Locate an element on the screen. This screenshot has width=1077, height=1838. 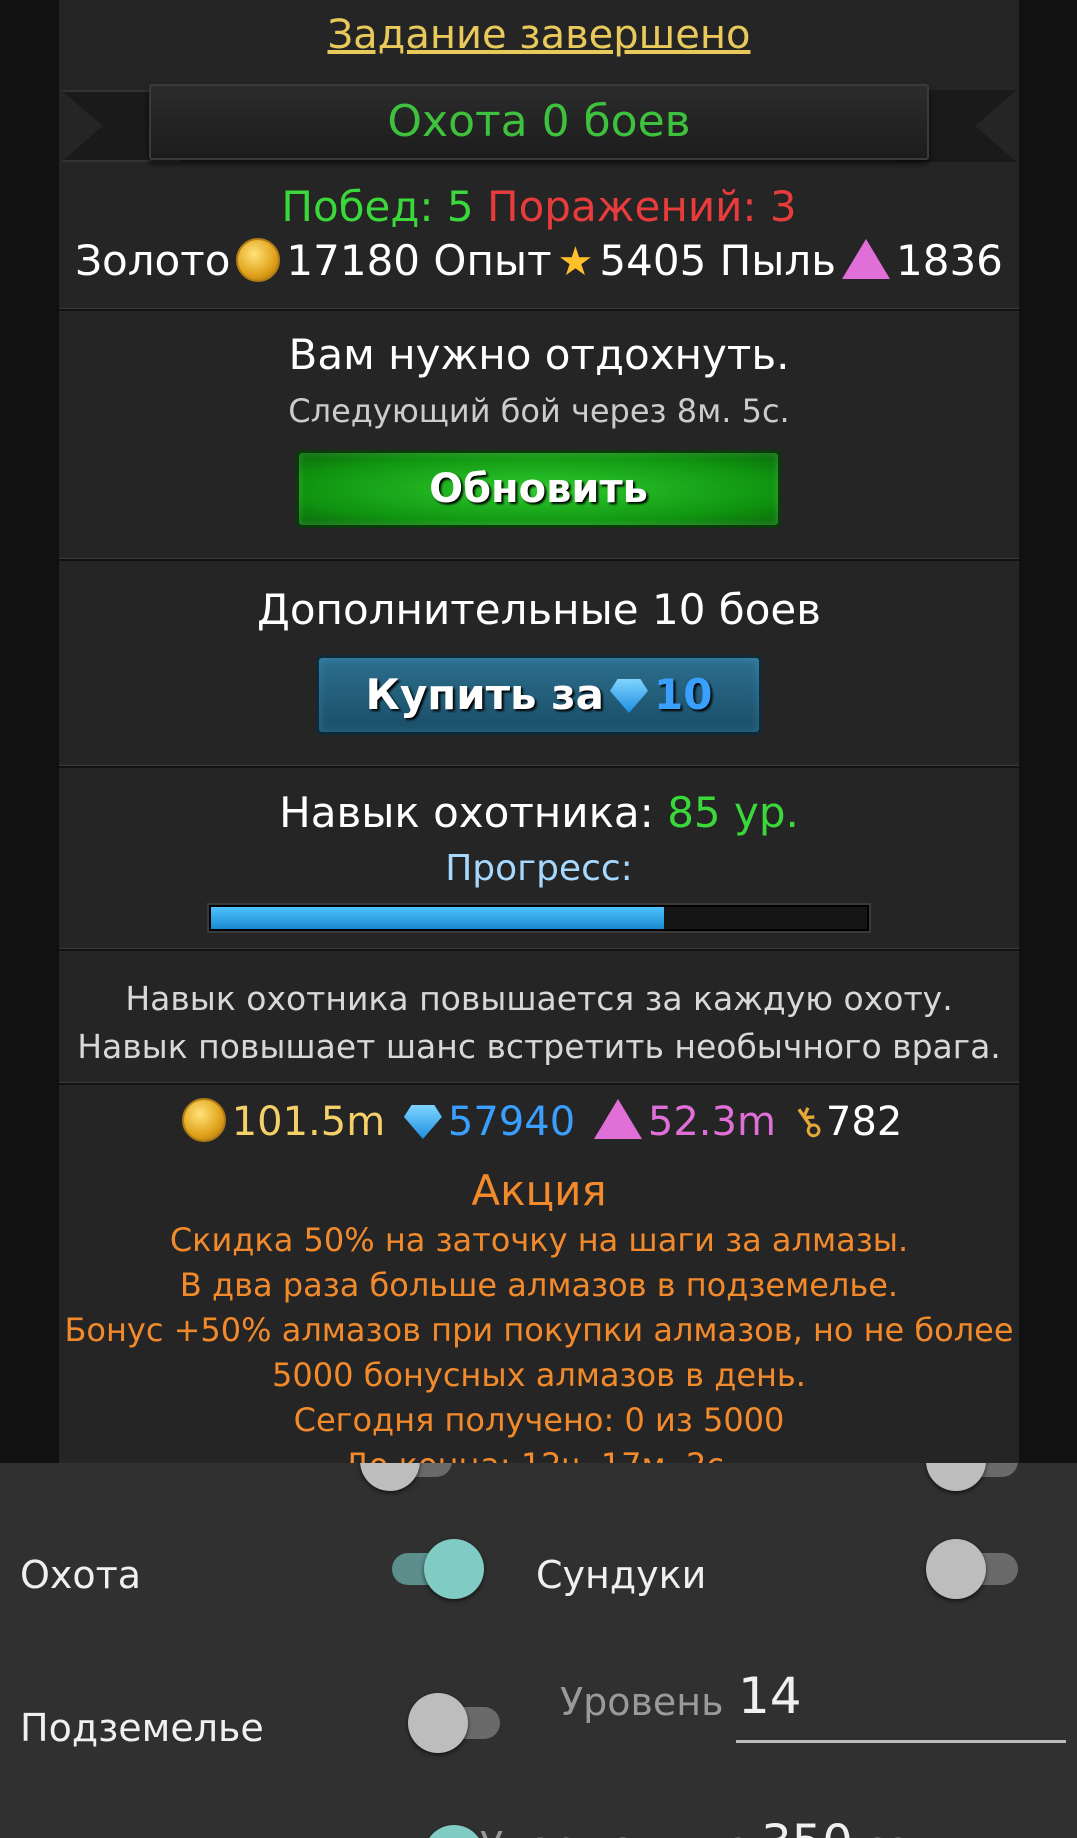
hunt-toggle is located at coordinates (435, 1569).